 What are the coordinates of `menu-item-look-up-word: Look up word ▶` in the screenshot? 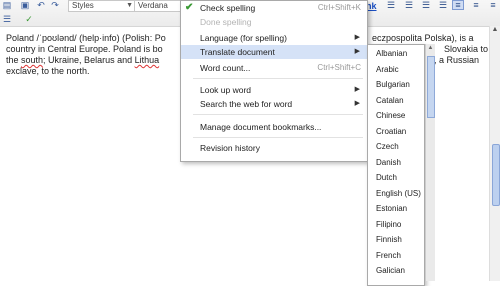 It's located at (274, 90).